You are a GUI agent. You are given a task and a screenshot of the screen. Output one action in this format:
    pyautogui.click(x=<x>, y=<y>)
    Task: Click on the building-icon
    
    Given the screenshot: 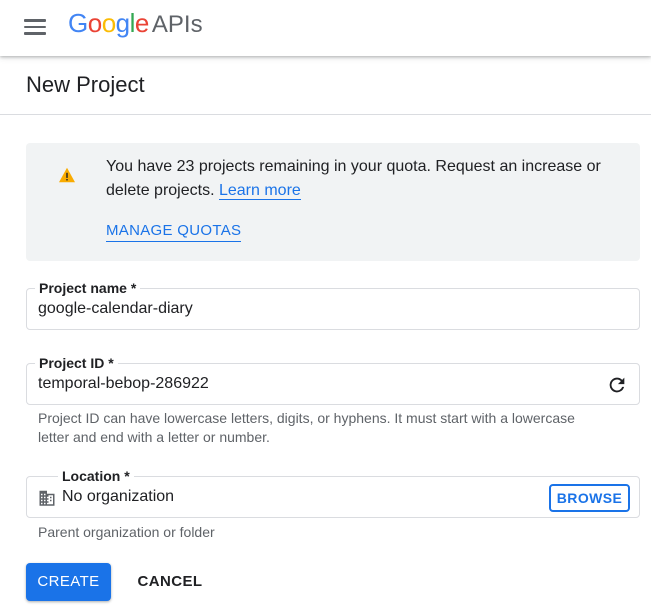 What is the action you would take?
    pyautogui.click(x=47, y=498)
    